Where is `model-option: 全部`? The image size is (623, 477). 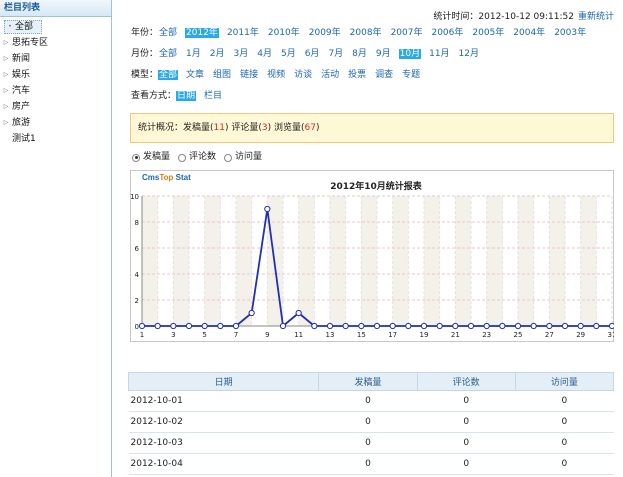 model-option: 全部 is located at coordinates (168, 75).